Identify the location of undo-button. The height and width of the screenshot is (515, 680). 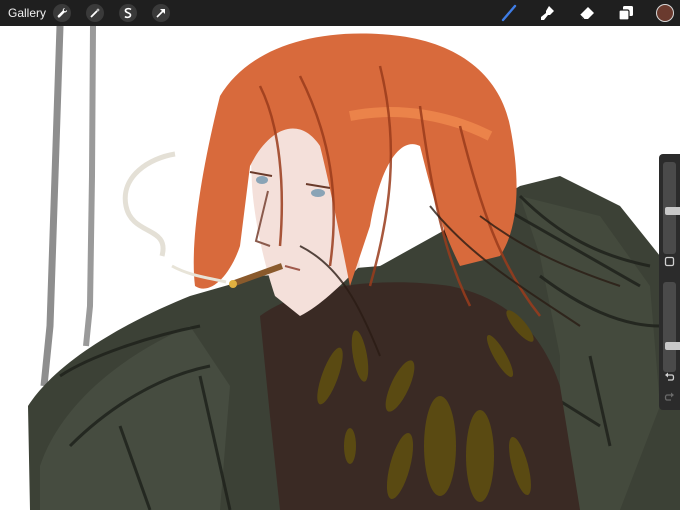
(669, 377).